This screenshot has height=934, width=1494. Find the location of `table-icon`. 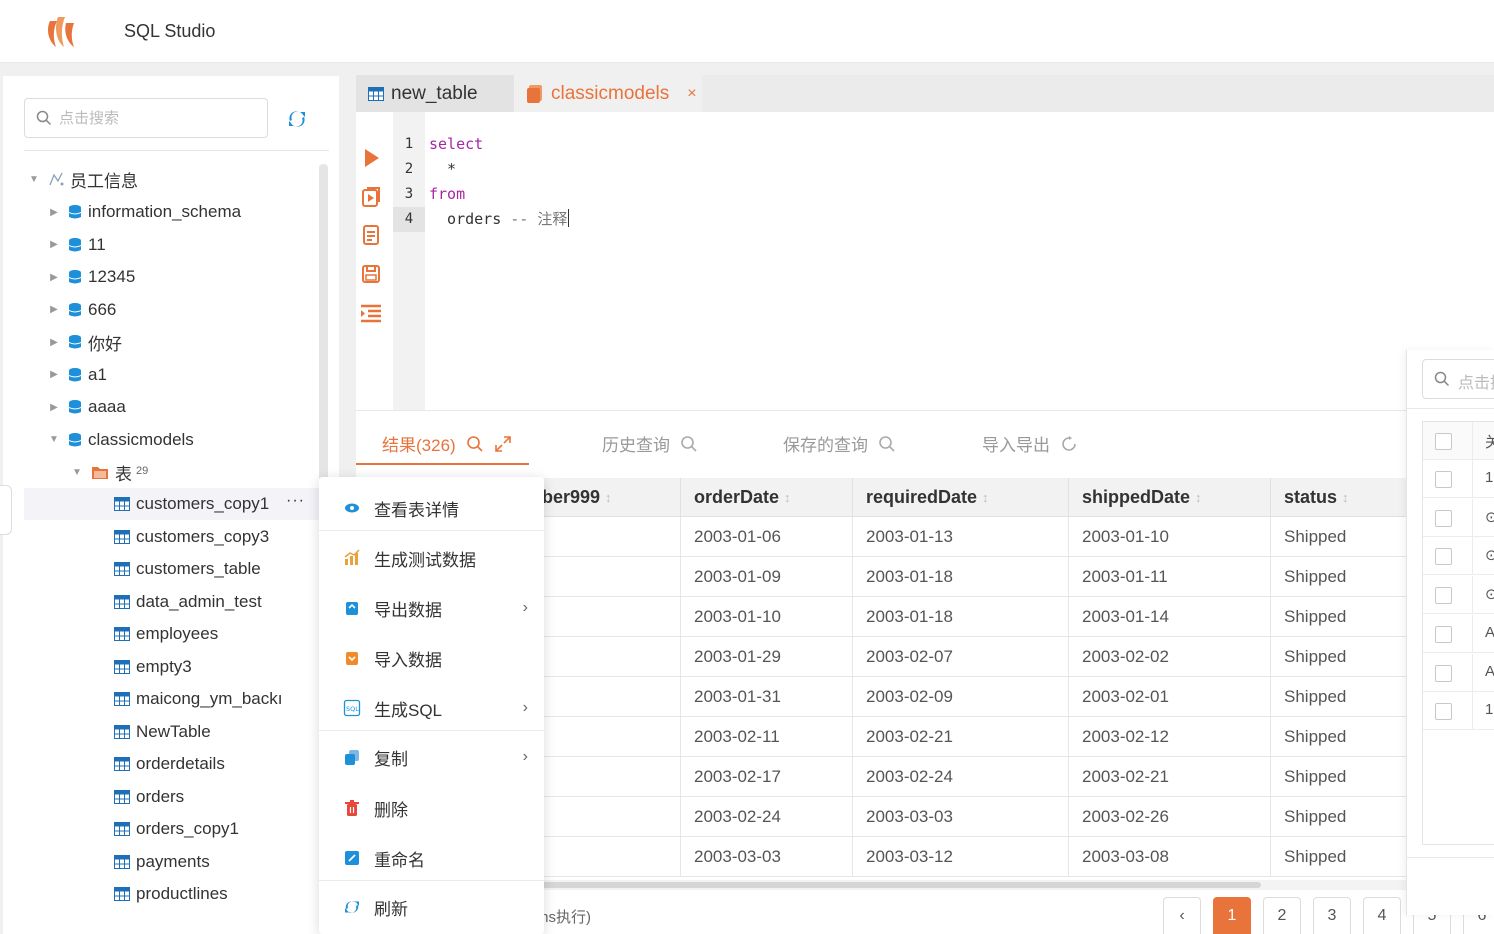

table-icon is located at coordinates (122, 634).